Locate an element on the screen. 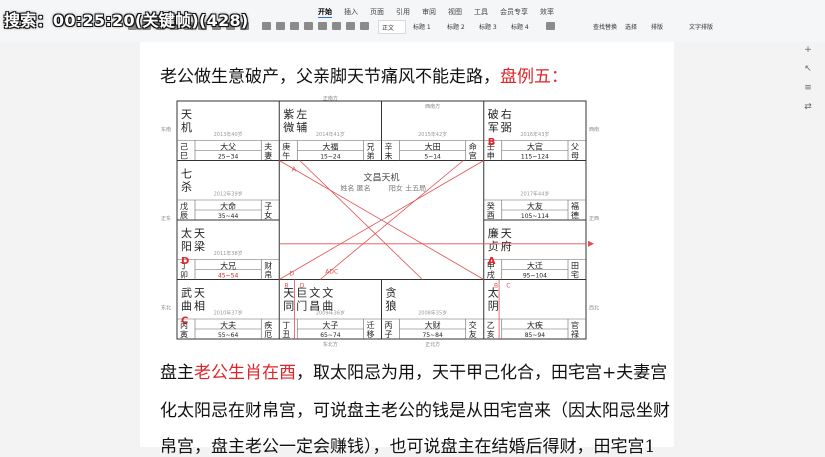  cell-star: 武天 is located at coordinates (194, 293).